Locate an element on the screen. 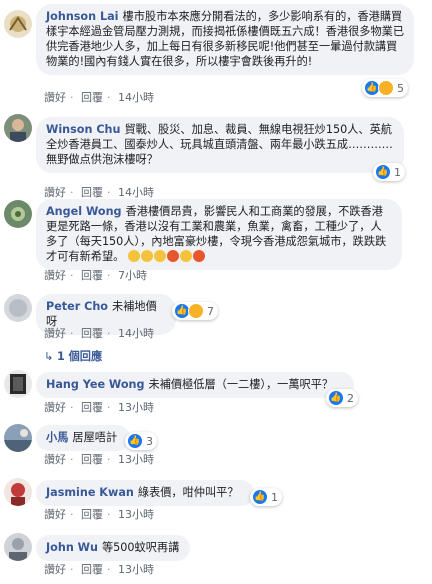 This screenshot has width=432, height=584. comment-actions: 讚好 · 回覆 · 7小時 is located at coordinates (95, 275).